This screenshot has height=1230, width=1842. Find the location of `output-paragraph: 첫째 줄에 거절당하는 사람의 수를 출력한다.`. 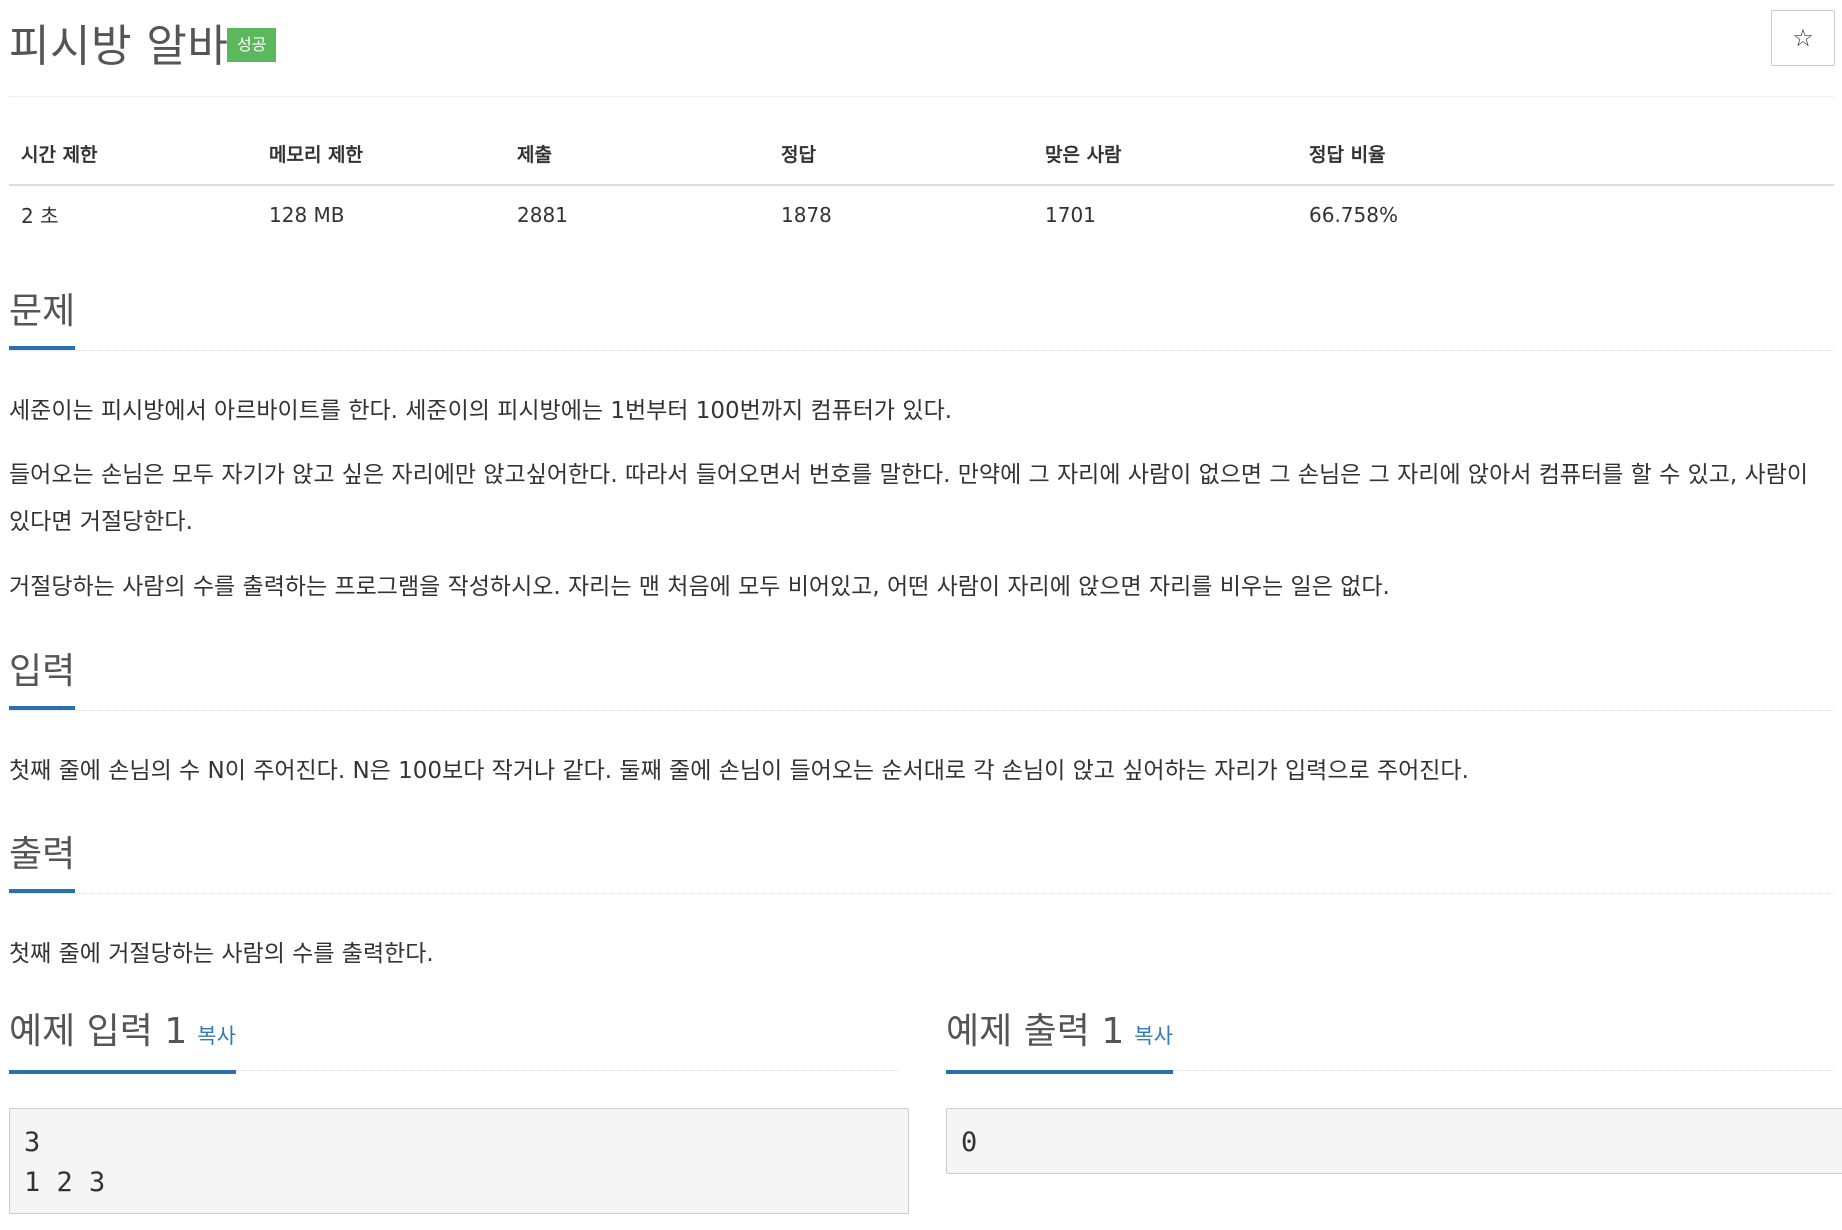

output-paragraph: 첫째 줄에 거절당하는 사람의 수를 출력한다. is located at coordinates (221, 954).